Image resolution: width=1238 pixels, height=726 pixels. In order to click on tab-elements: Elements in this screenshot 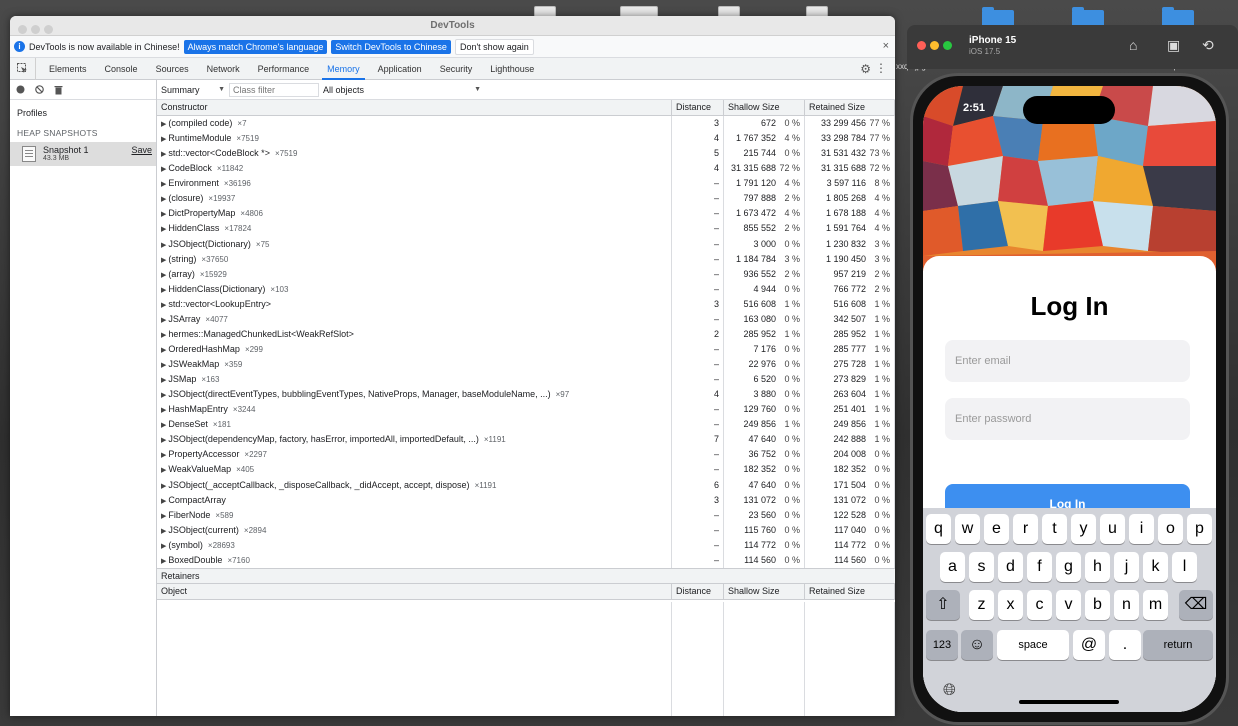, I will do `click(68, 69)`.